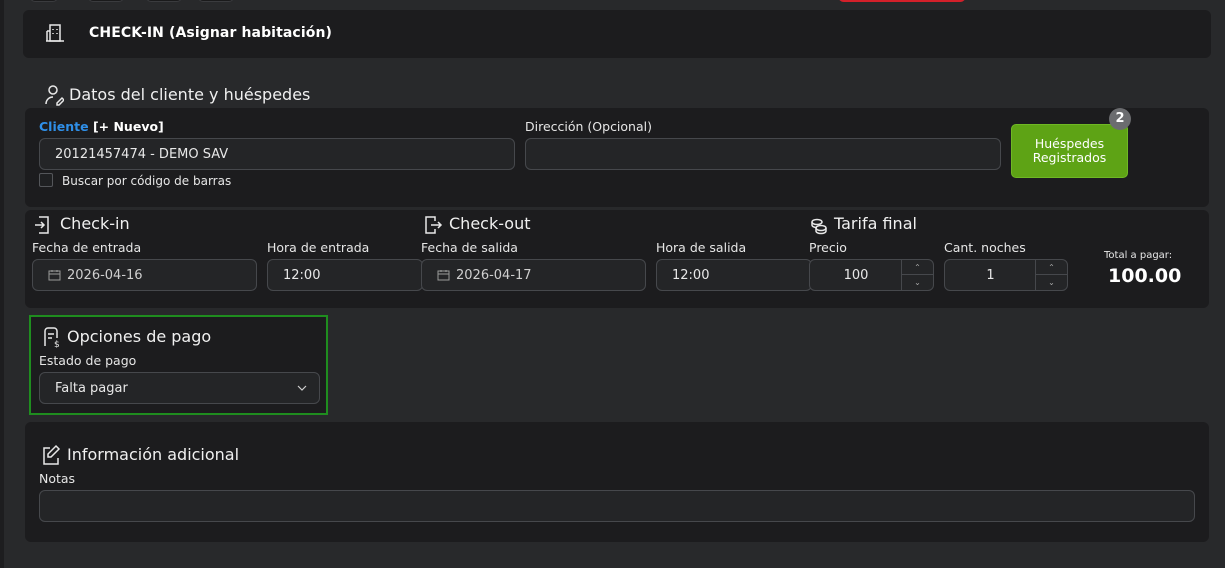 The image size is (1225, 568). What do you see at coordinates (1006, 275) in the screenshot?
I see `nights-input: 1 ⌃ ⌄` at bounding box center [1006, 275].